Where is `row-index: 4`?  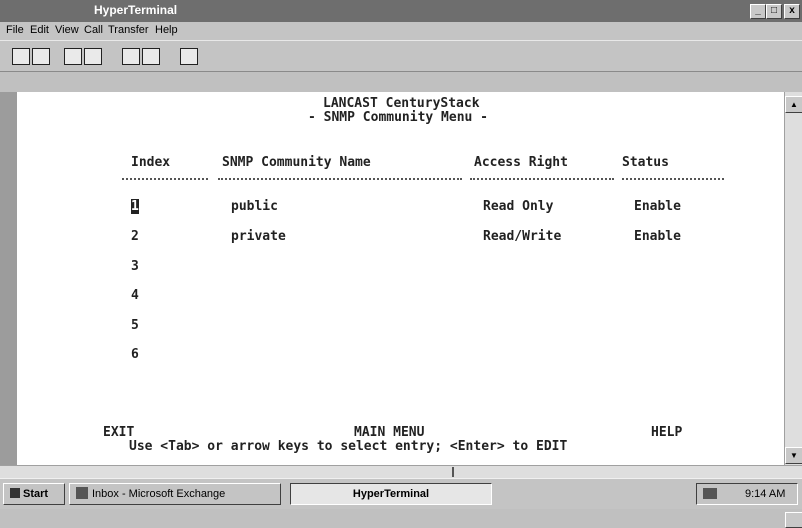
row-index: 4 is located at coordinates (135, 295).